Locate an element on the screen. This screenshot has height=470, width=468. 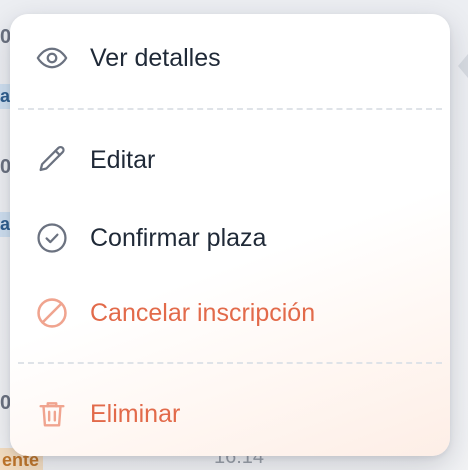
menu-item-label: Editar is located at coordinates (123, 159).